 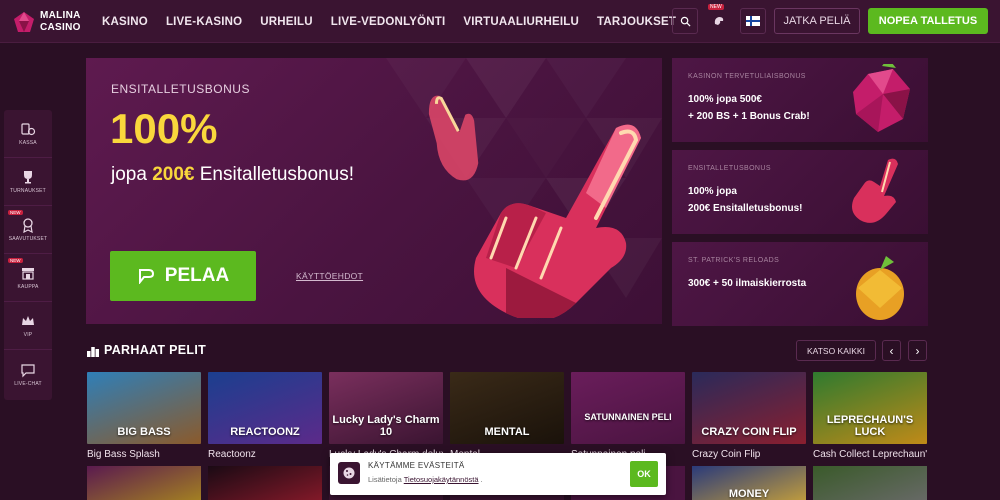 I want to click on finland-flag-icon, so click(x=753, y=21).